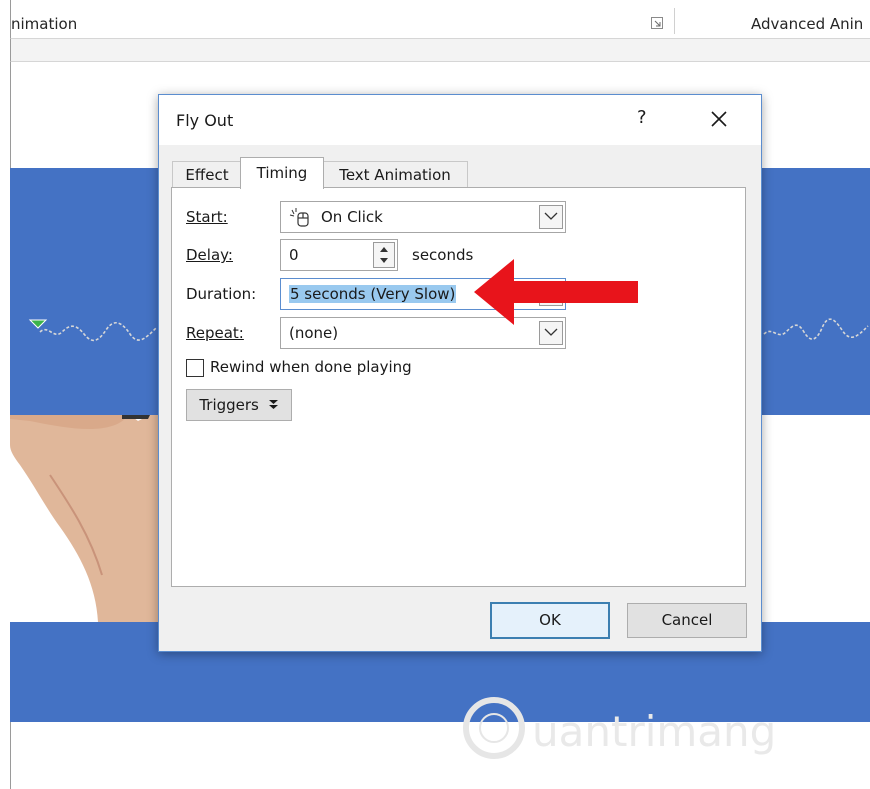 The height and width of the screenshot is (789, 870). I want to click on duration-selected-text: 5 seconds (Very Slow), so click(373, 294).